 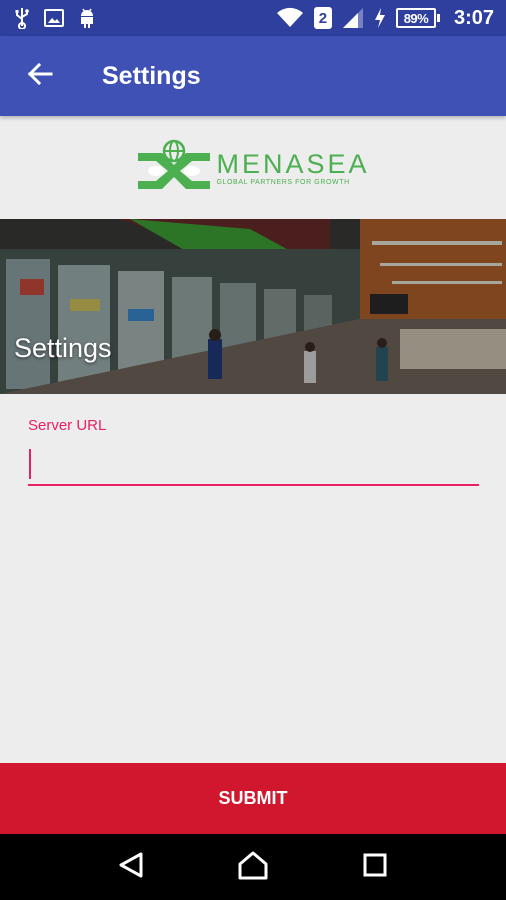 What do you see at coordinates (391, 18) in the screenshot?
I see `status-system-icons: 2 89% 3:07` at bounding box center [391, 18].